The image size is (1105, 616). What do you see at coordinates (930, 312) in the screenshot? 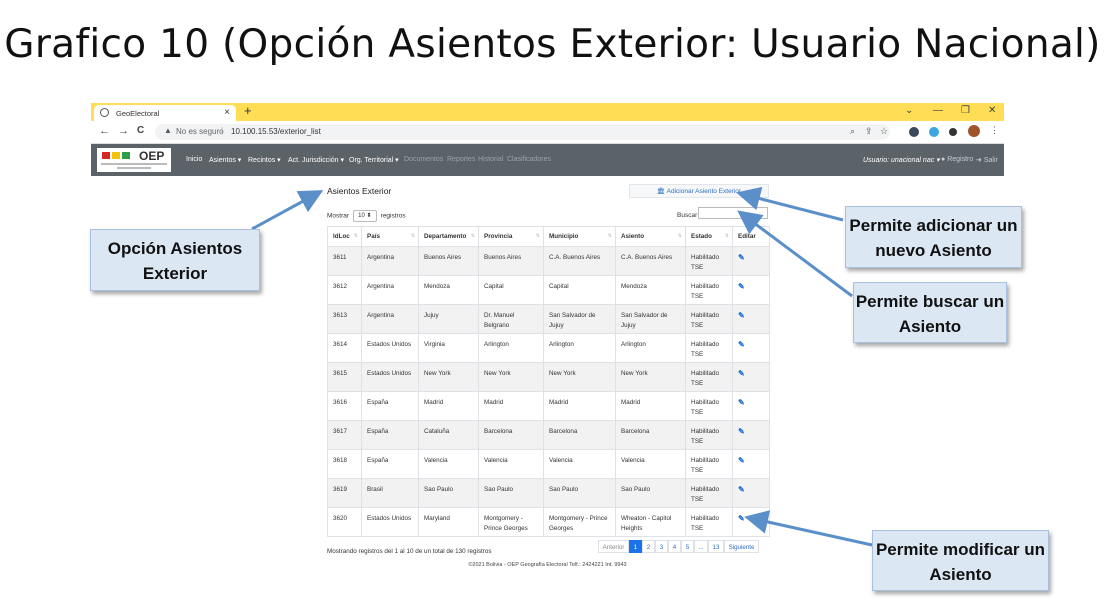
I see `callout-buscar: Permite buscar un Asiento` at bounding box center [930, 312].